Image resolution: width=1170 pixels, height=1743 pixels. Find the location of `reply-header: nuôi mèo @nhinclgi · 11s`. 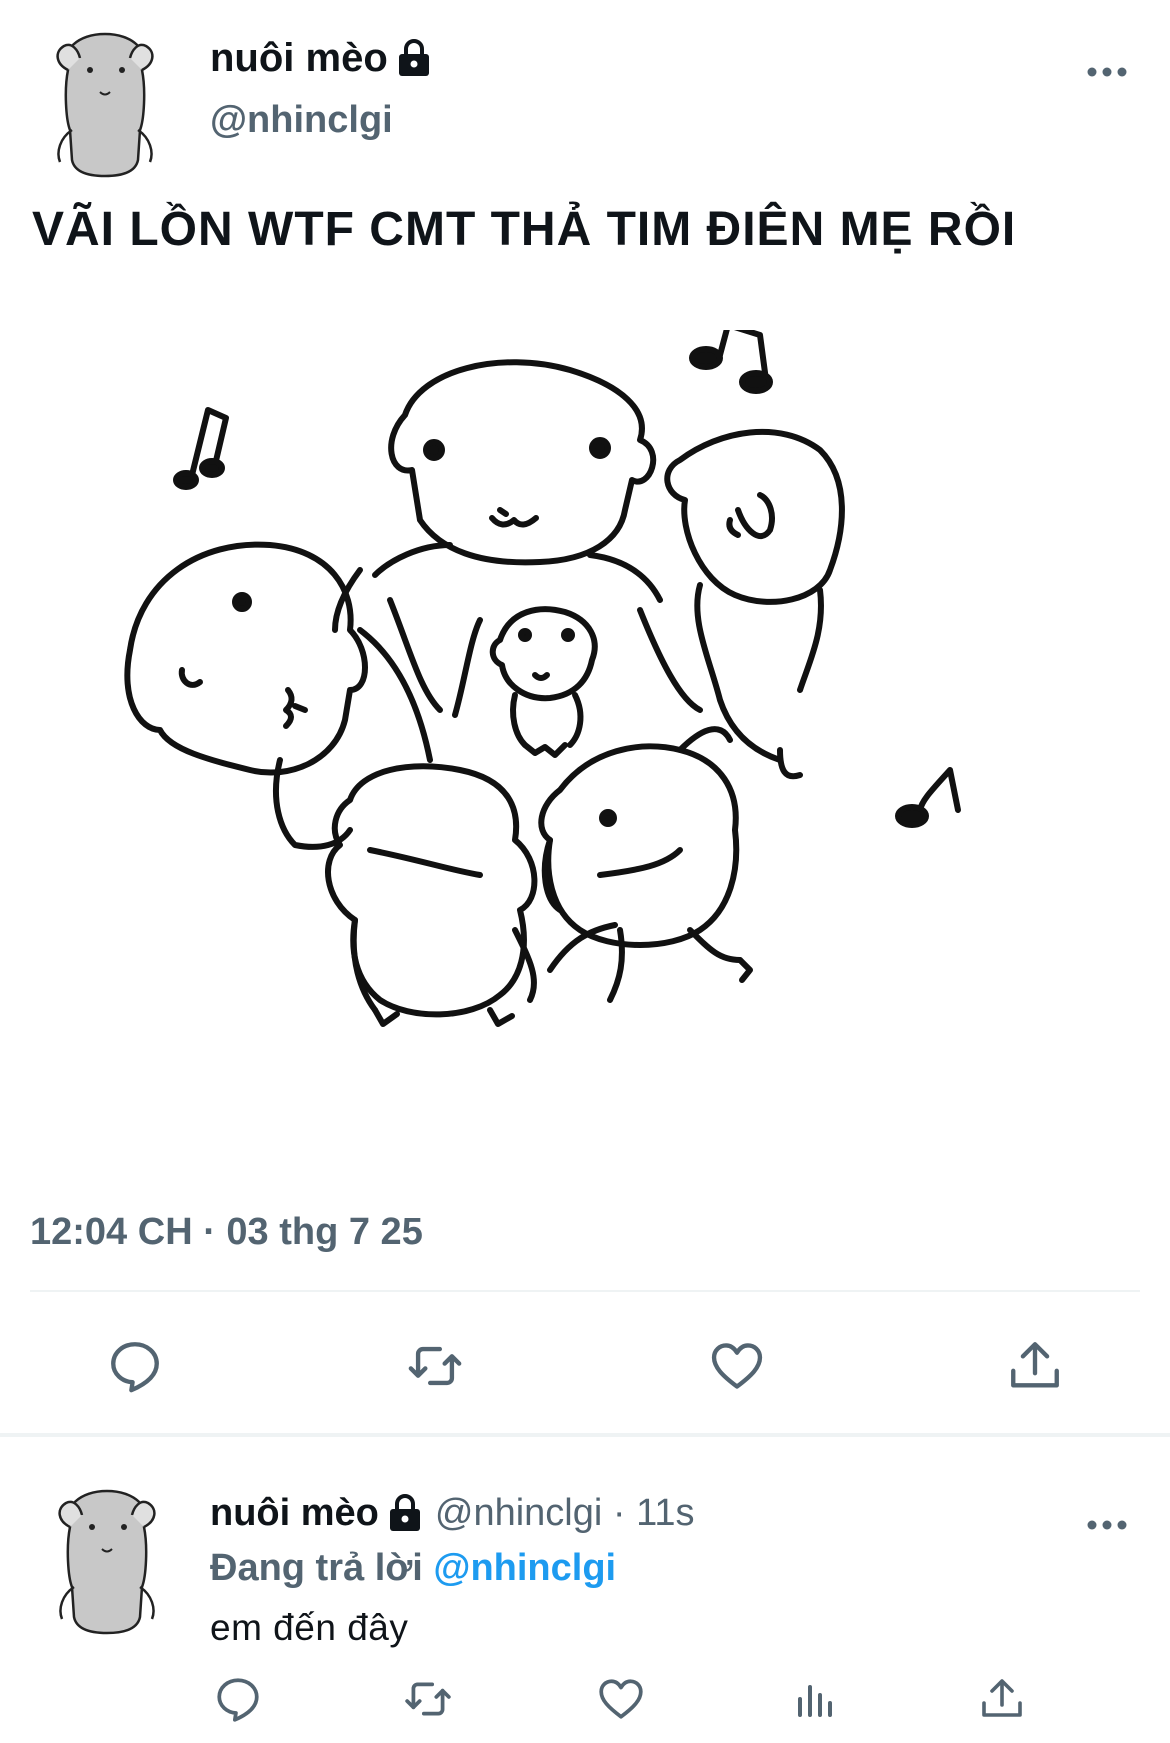

reply-header: nuôi mèo @nhinclgi · 11s is located at coordinates (452, 1513).